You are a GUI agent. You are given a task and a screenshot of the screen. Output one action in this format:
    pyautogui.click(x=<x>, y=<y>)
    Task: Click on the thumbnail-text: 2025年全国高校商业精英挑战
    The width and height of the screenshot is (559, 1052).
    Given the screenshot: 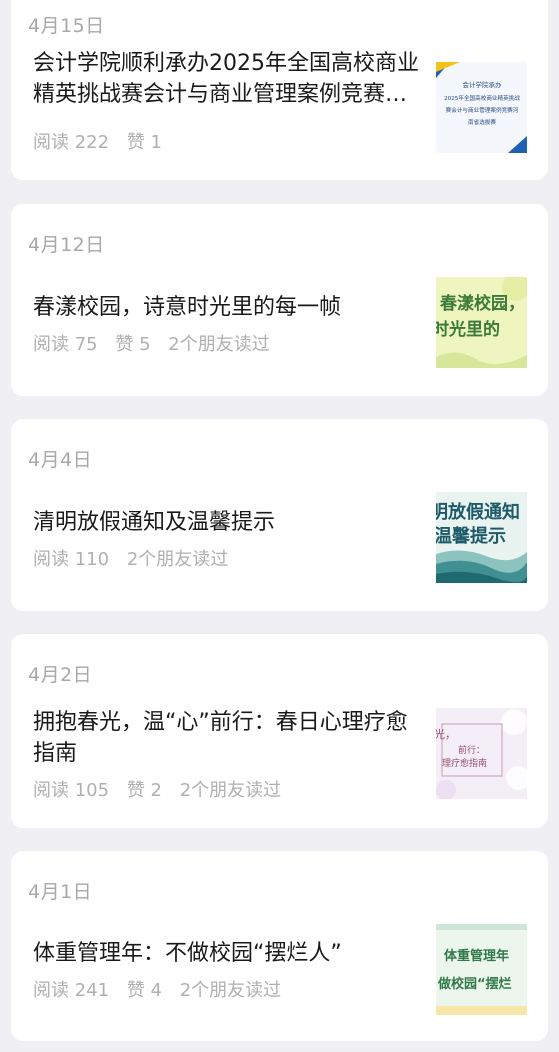 What is the action you would take?
    pyautogui.click(x=482, y=98)
    